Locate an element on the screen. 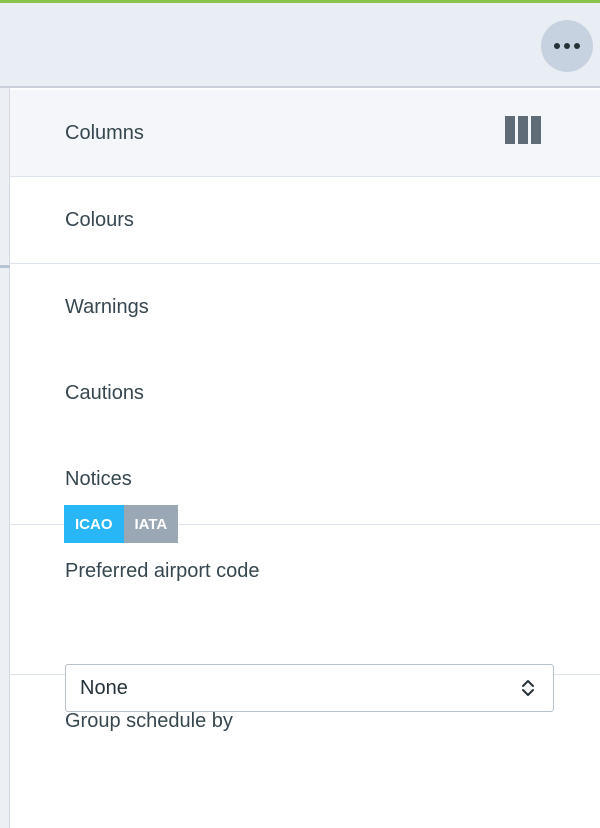 This screenshot has width=600, height=828. menu-item-label: Cautions is located at coordinates (104, 392).